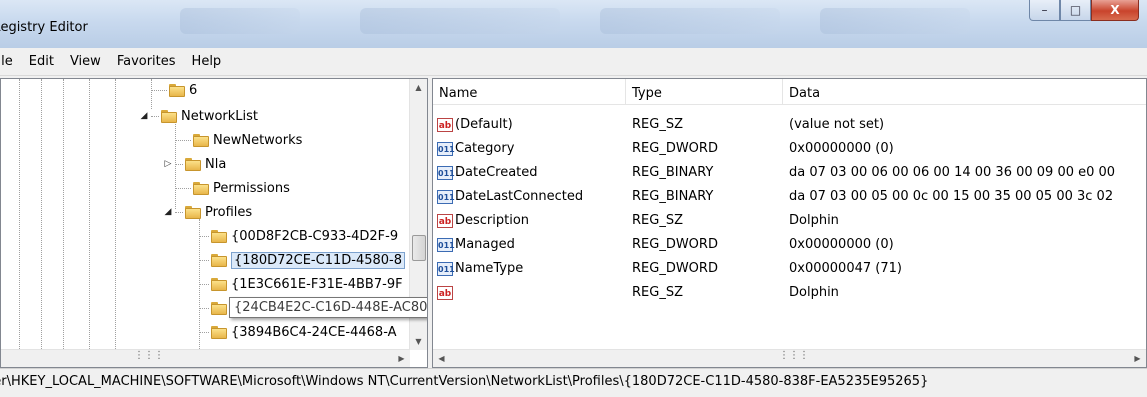  Describe the element at coordinates (485, 244) in the screenshot. I see `value-name: Managed` at that location.